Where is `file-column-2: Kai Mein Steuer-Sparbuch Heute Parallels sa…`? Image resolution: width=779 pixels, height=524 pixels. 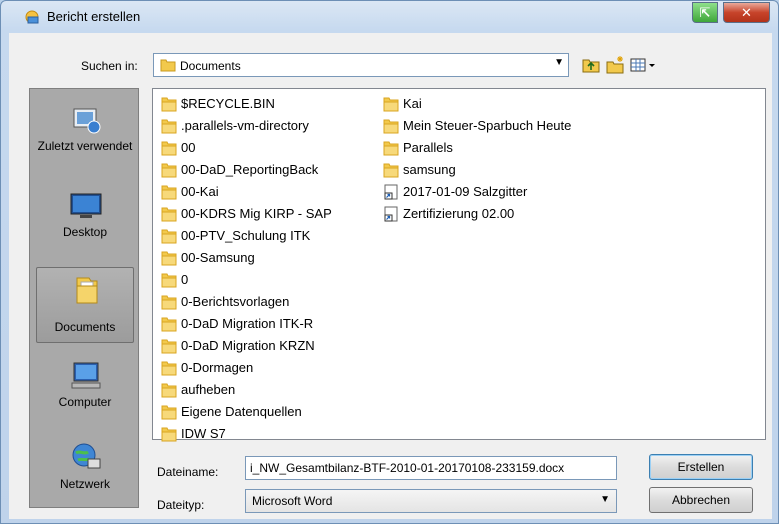 file-column-2: Kai Mein Steuer-Sparbuch Heute Parallels sa… is located at coordinates (529, 159).